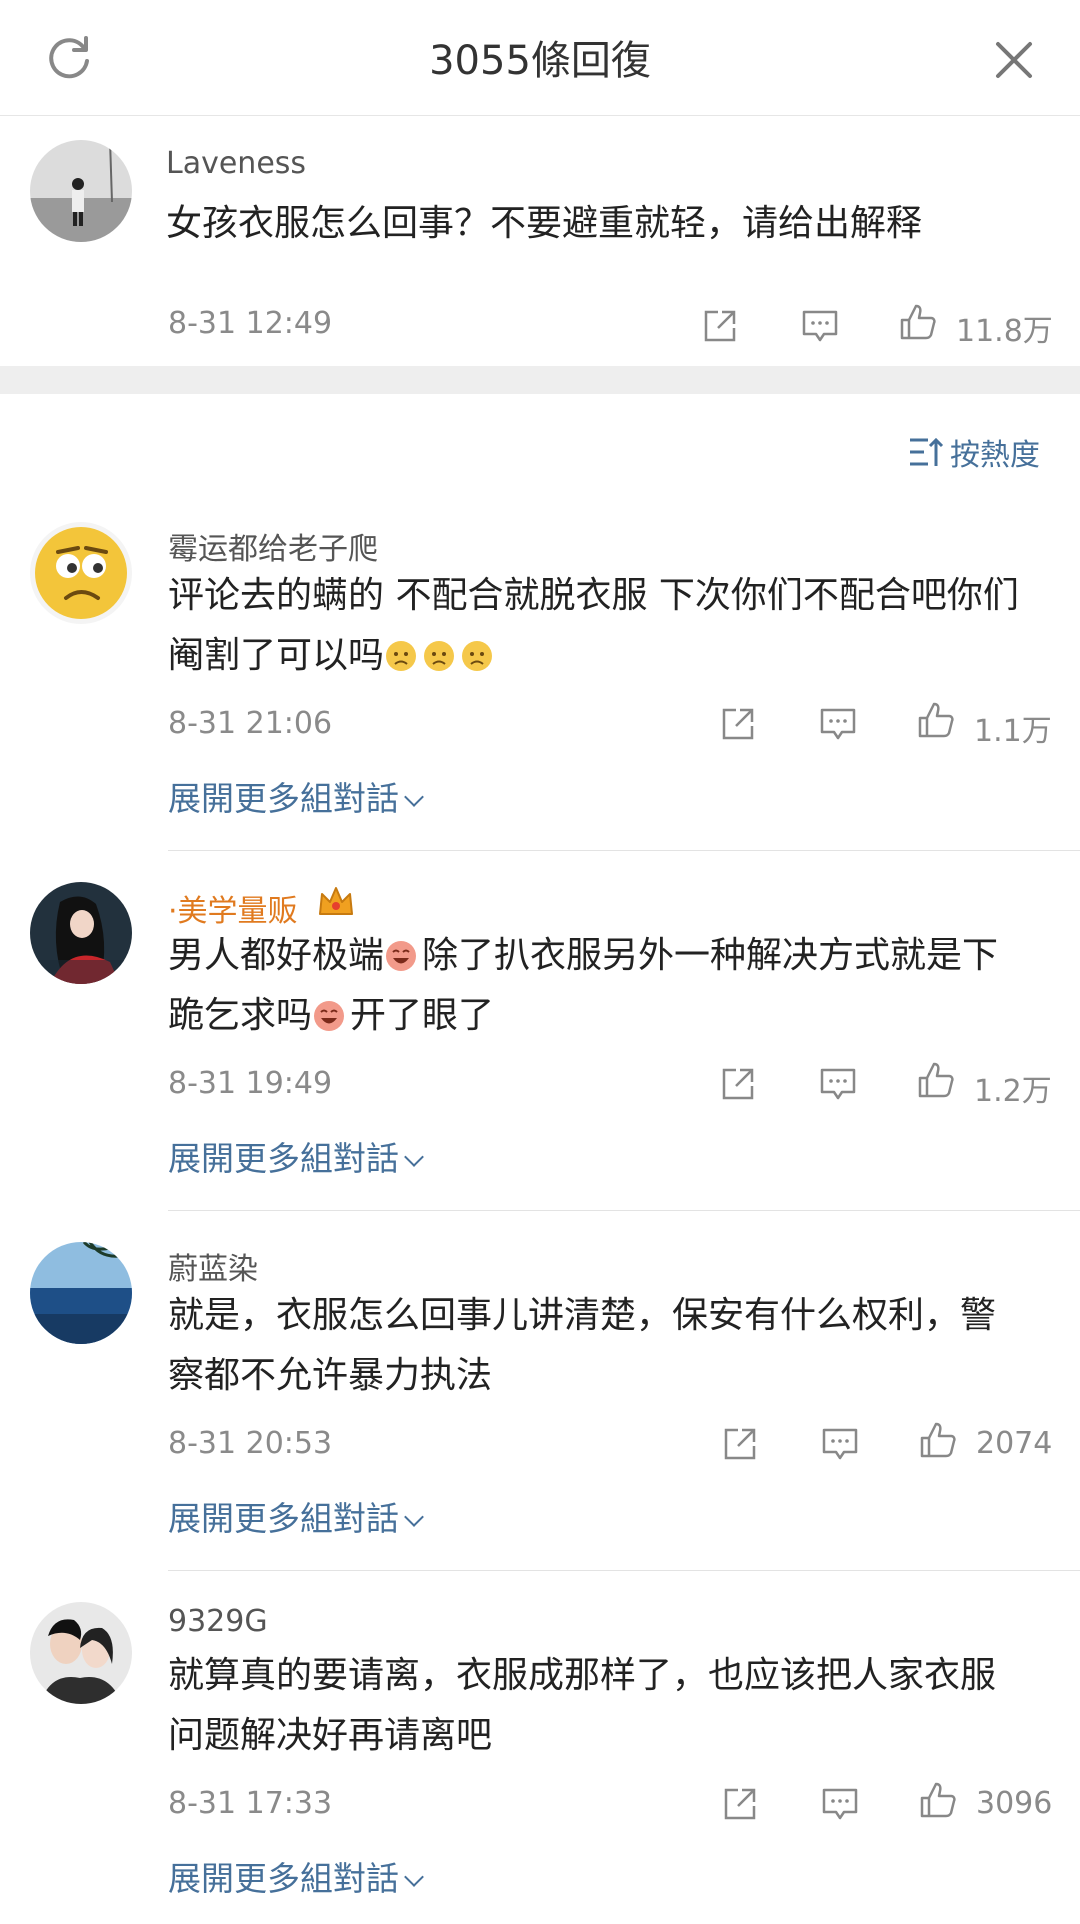 The image size is (1080, 1924). Describe the element at coordinates (250, 1443) in the screenshot. I see `reply-time: 8-31 20:53` at that location.